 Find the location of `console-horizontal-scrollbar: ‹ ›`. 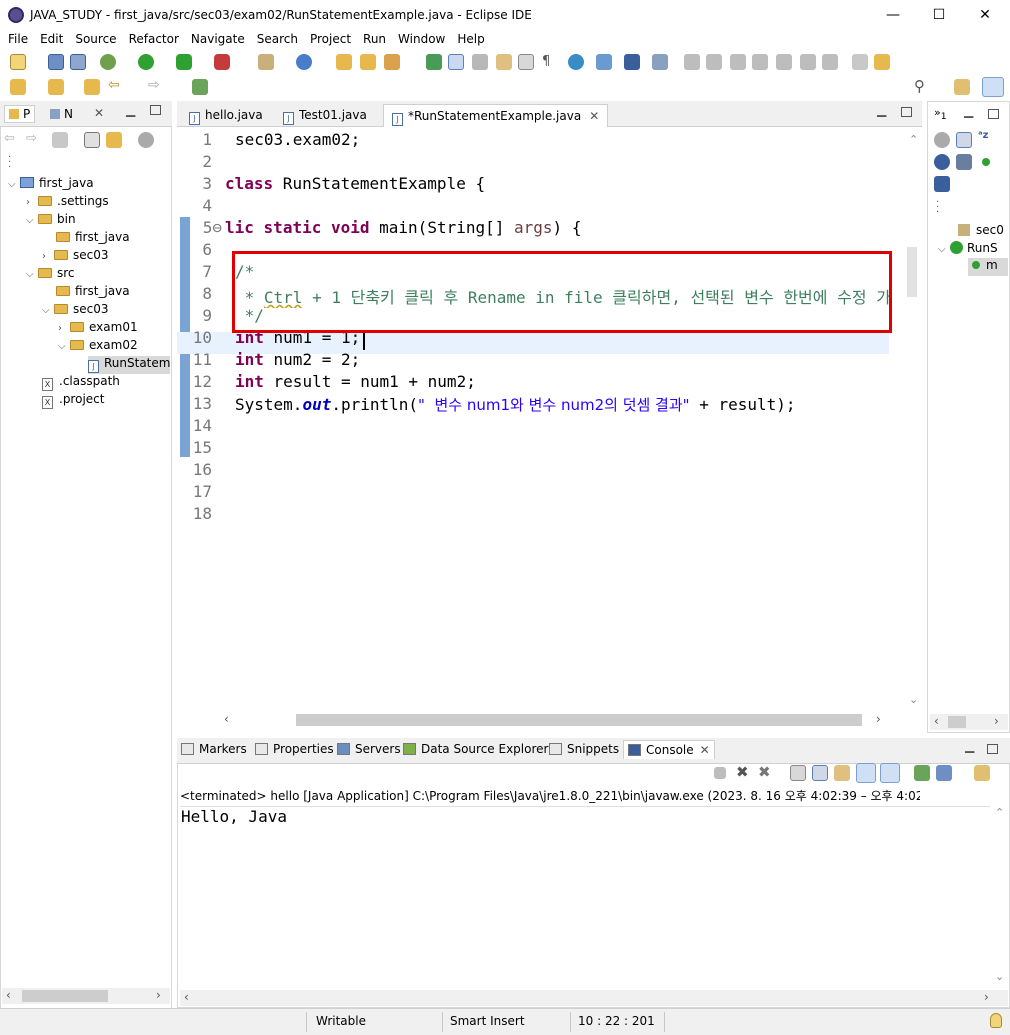

console-horizontal-scrollbar: ‹ › is located at coordinates (594, 998).